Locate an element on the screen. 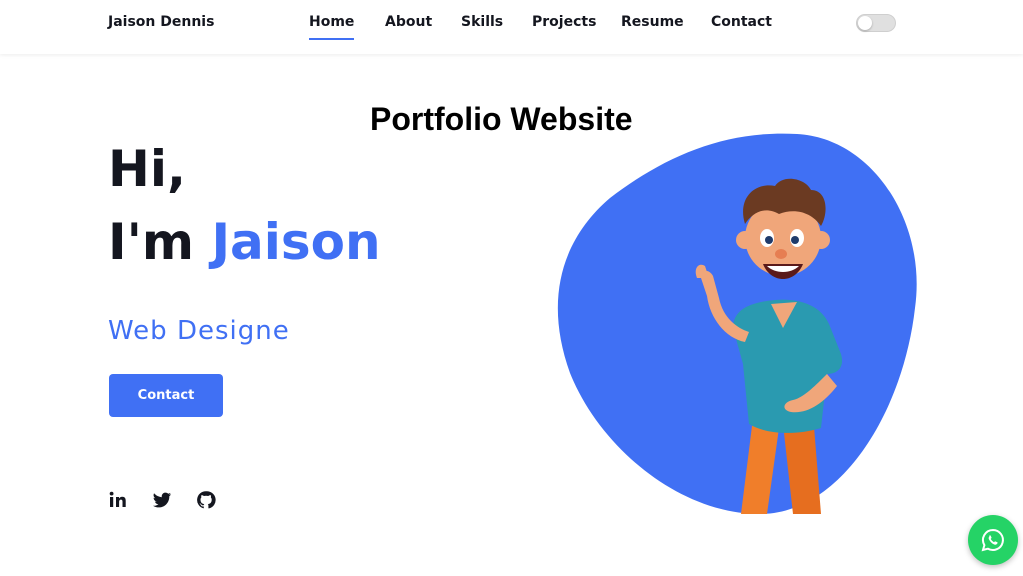  hero-intro: I'm Jaison is located at coordinates (244, 242).